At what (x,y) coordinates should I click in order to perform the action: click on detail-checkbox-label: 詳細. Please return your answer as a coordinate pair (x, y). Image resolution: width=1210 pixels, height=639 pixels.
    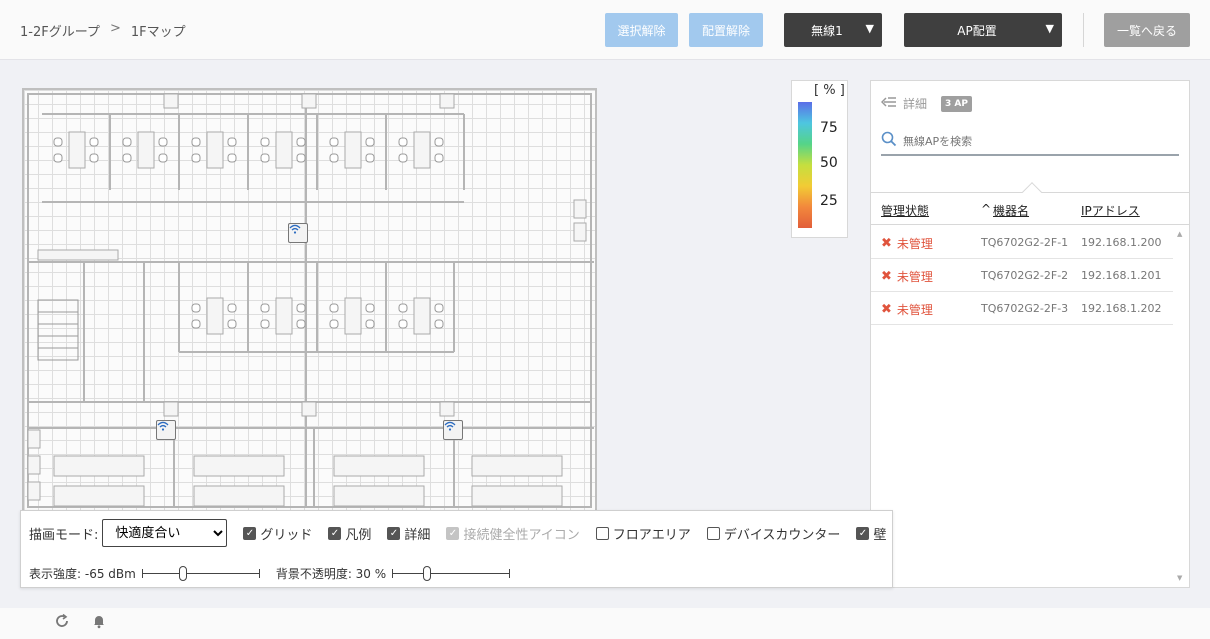
    Looking at the image, I should click on (417, 535).